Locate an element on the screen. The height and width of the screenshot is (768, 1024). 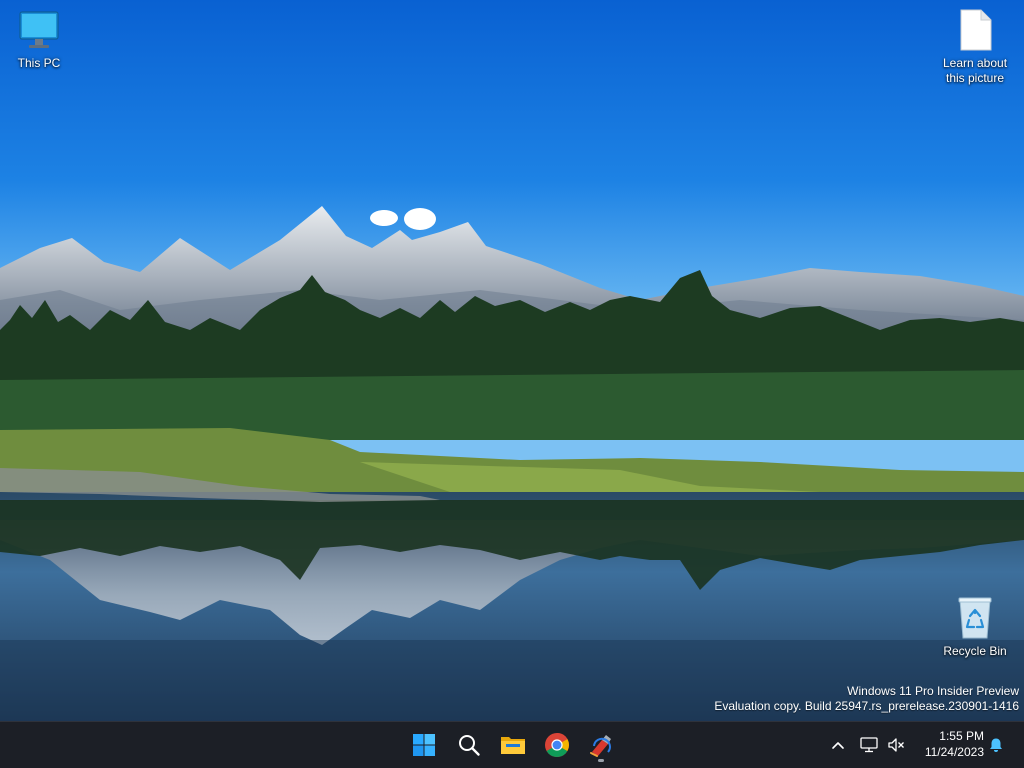
search-icon is located at coordinates (469, 745).